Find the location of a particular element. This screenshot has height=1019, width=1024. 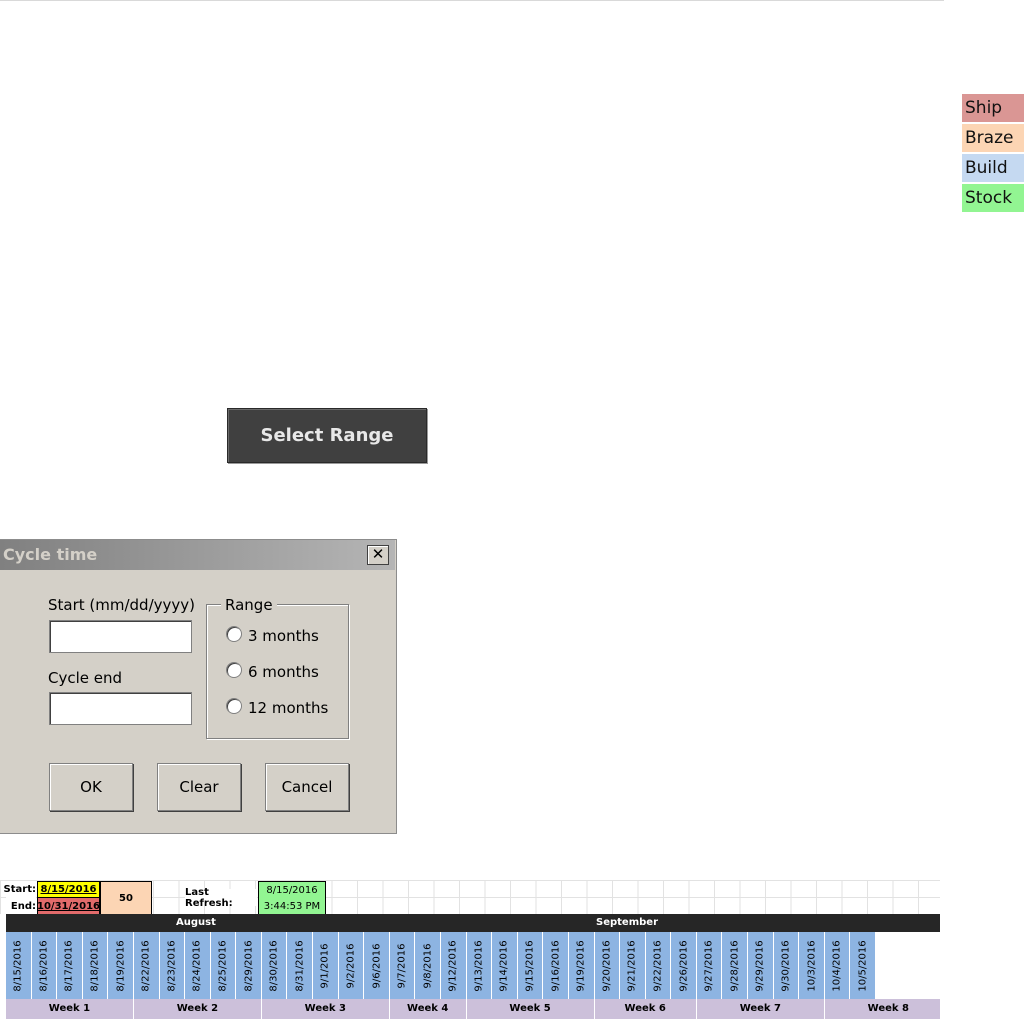

date-column-header: 9/28/2016 is located at coordinates (735, 965).